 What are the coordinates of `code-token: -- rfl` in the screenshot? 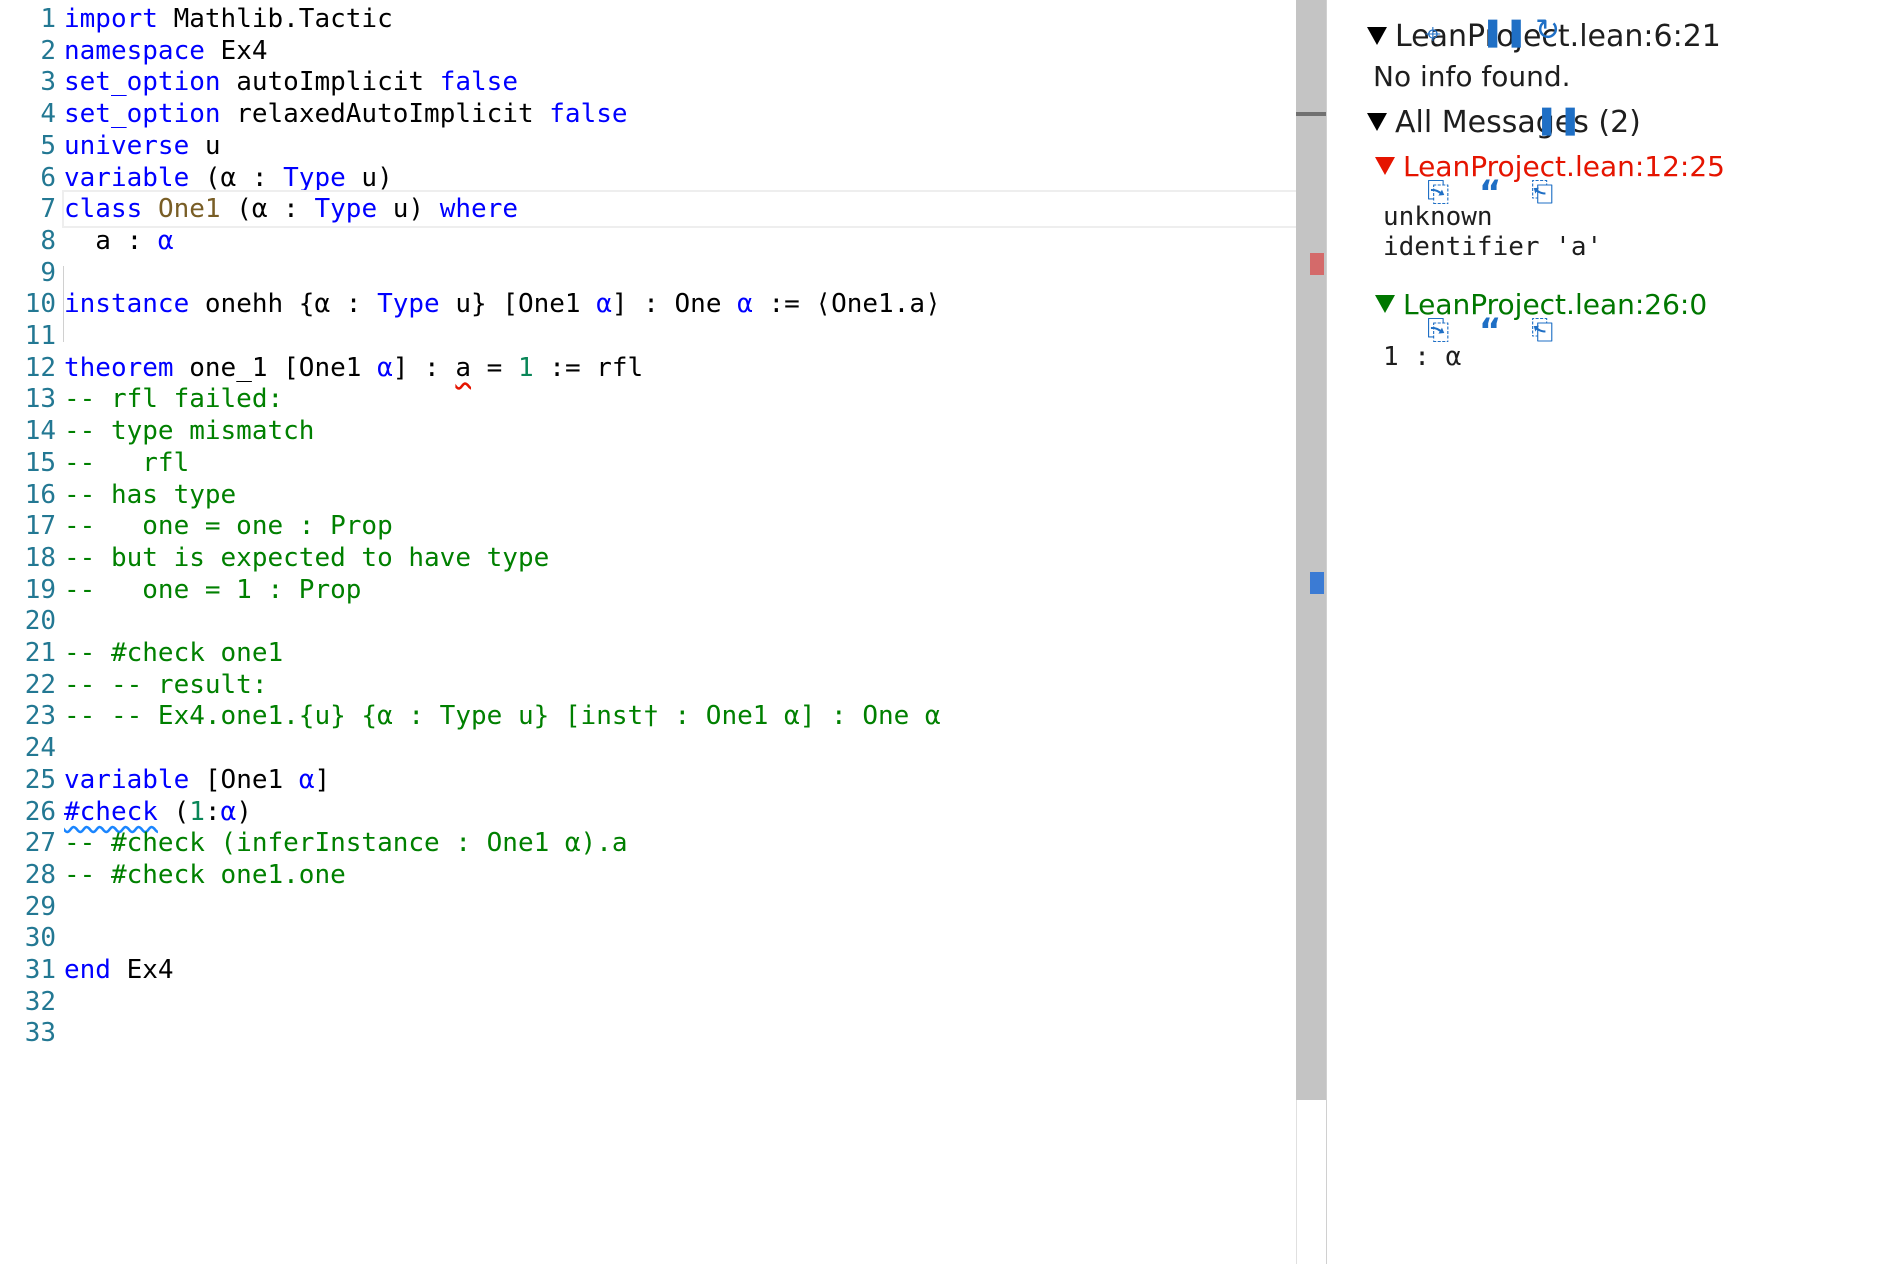 It's located at (127, 462).